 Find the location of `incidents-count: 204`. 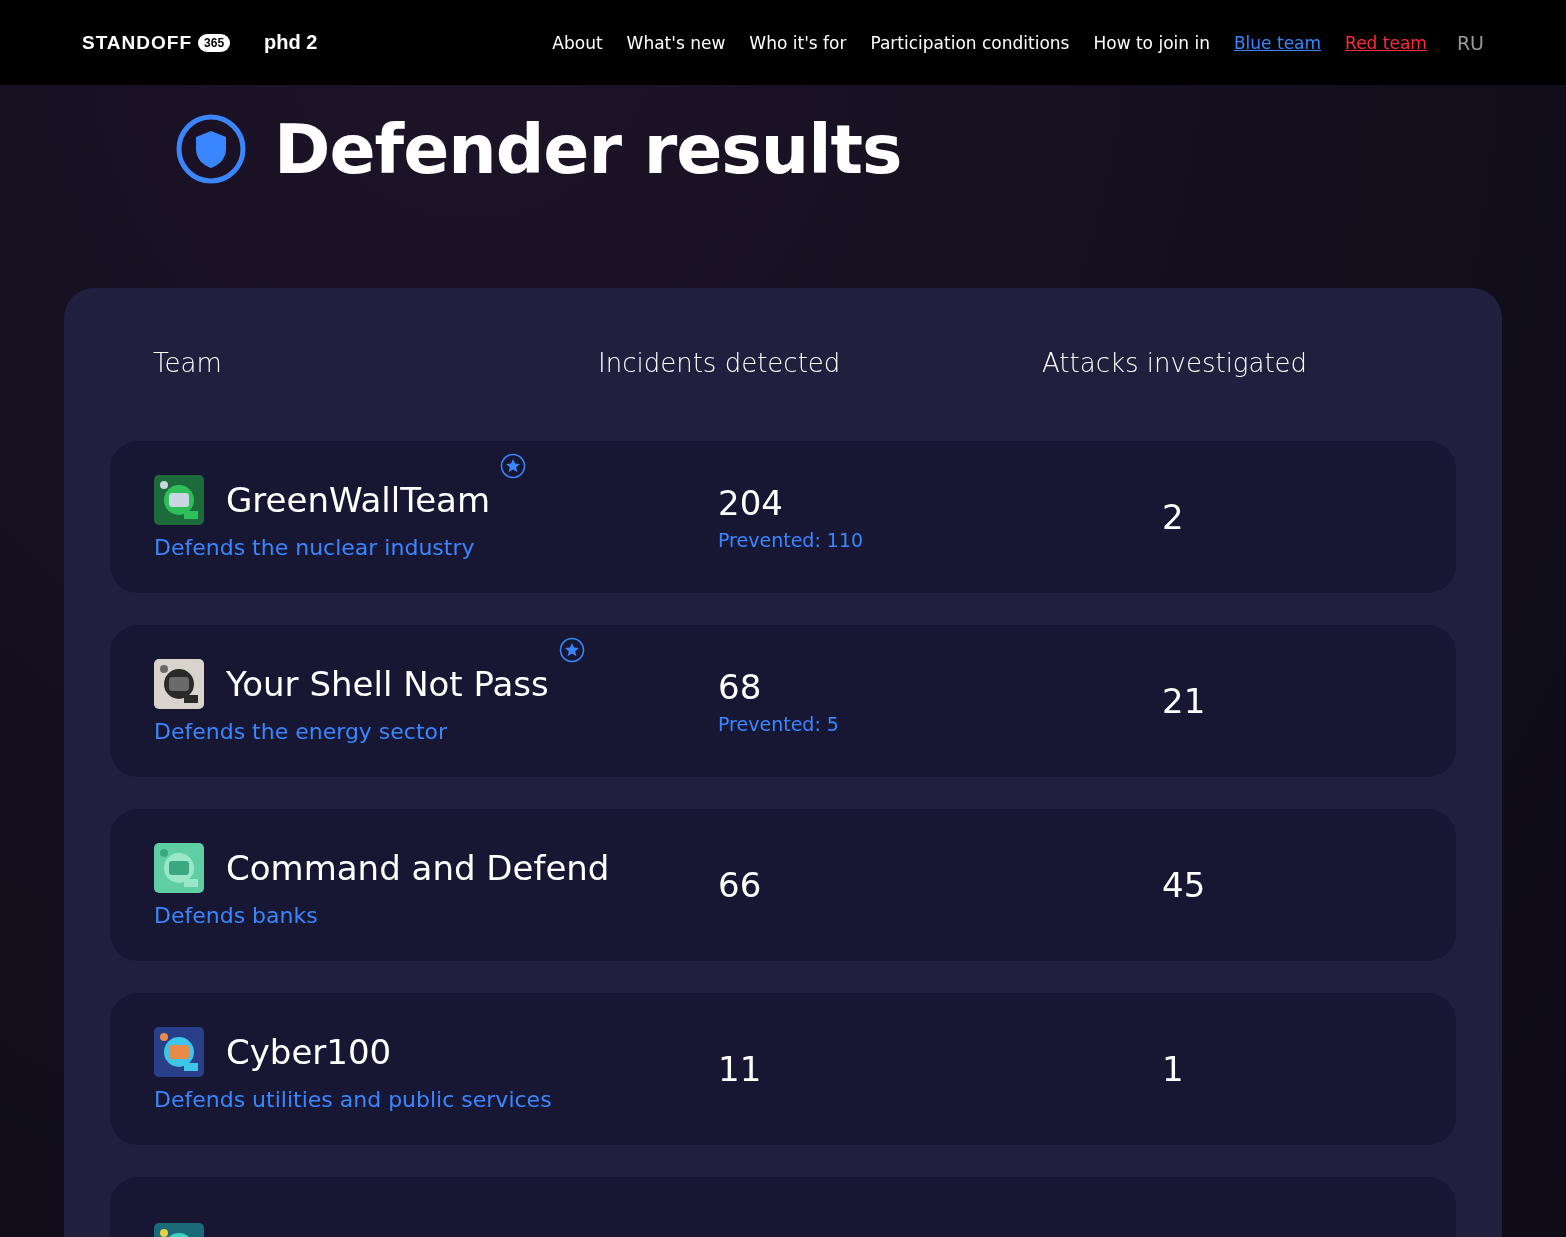

incidents-count: 204 is located at coordinates (751, 503).